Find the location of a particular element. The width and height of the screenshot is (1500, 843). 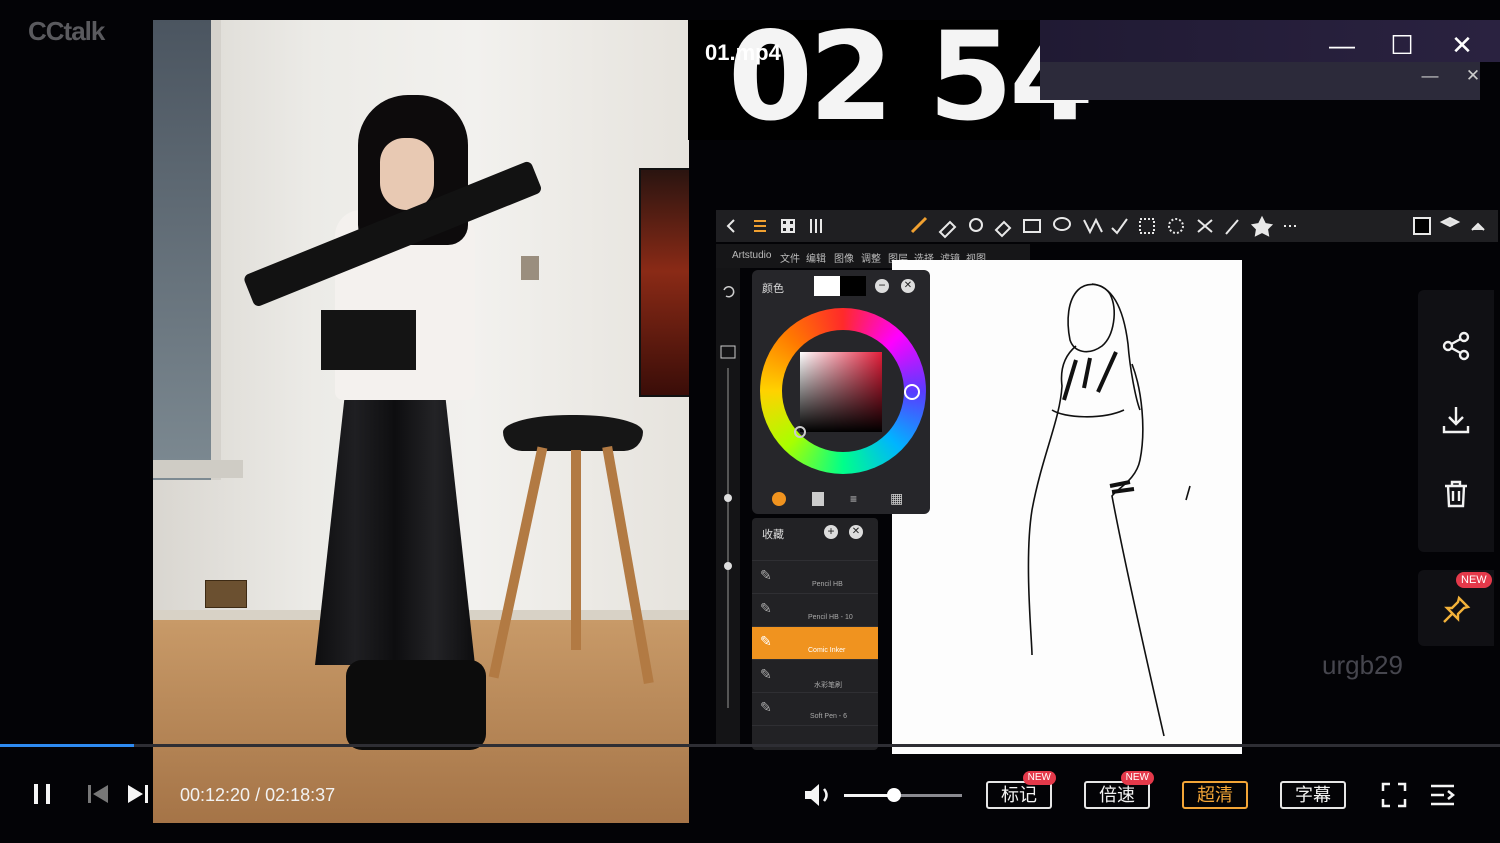

photo-sill is located at coordinates (198, 469).